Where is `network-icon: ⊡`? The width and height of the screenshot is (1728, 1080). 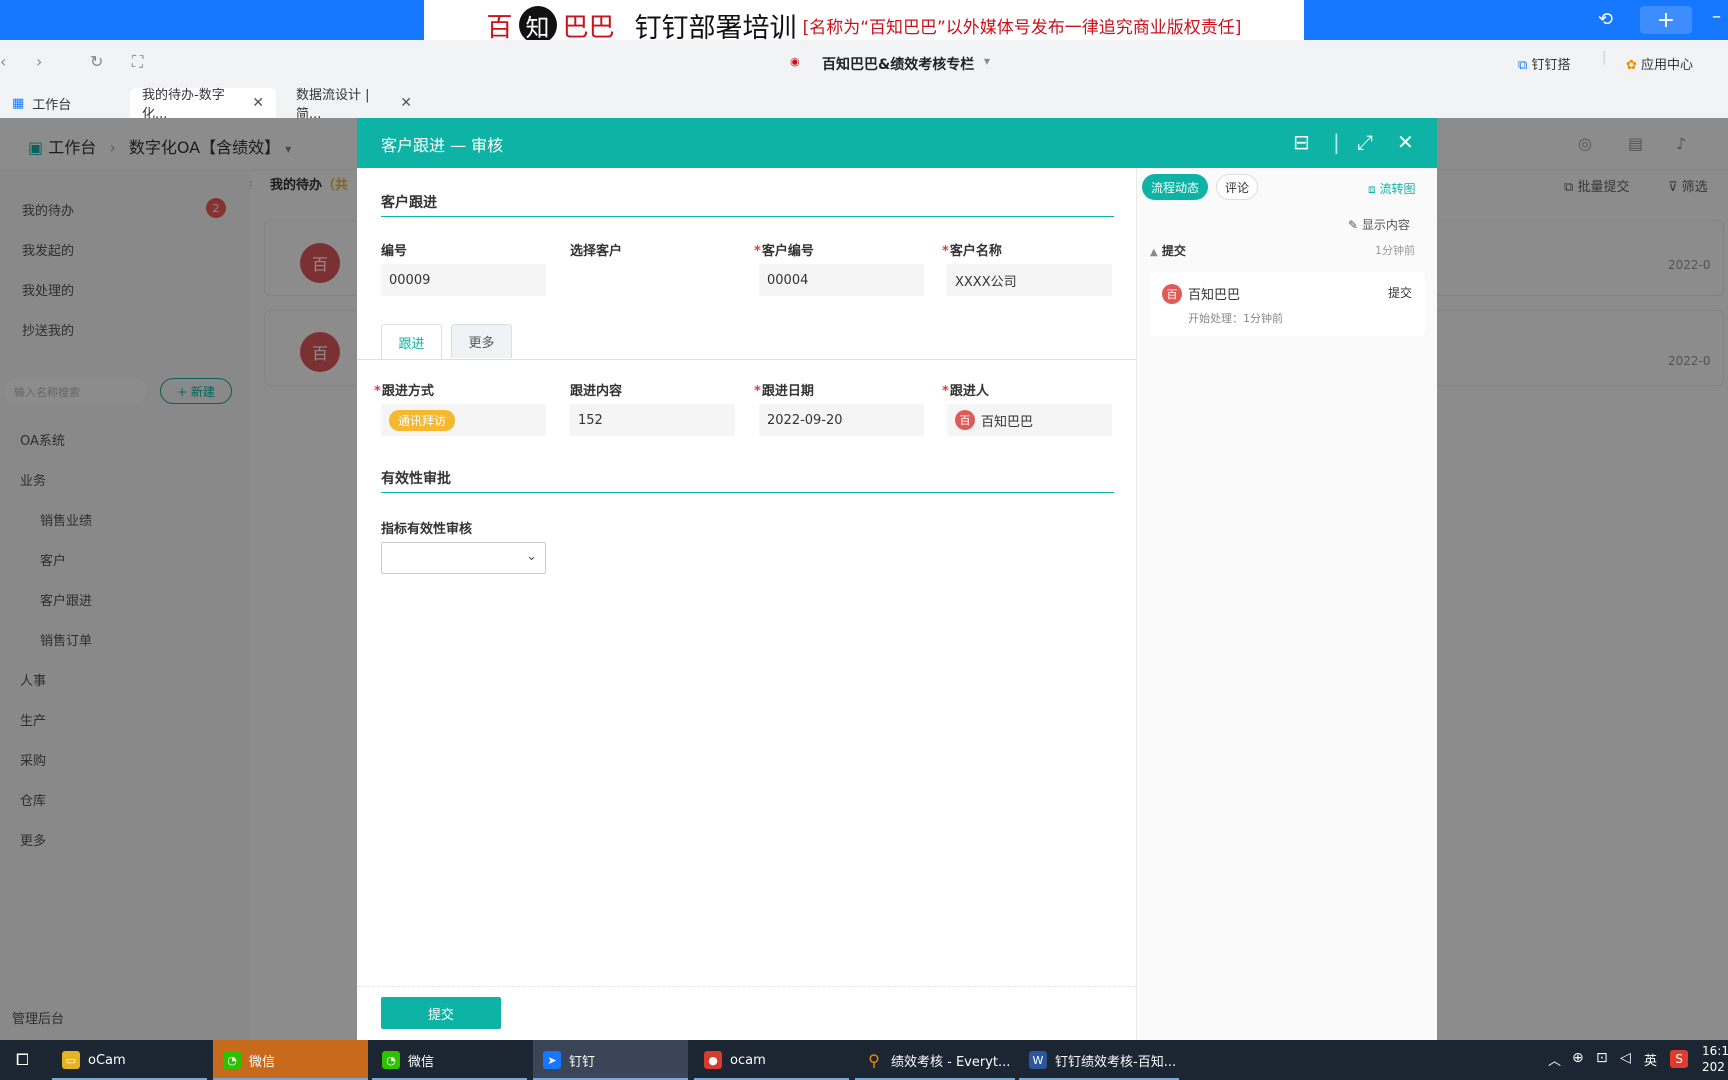
network-icon: ⊡ is located at coordinates (1602, 1058).